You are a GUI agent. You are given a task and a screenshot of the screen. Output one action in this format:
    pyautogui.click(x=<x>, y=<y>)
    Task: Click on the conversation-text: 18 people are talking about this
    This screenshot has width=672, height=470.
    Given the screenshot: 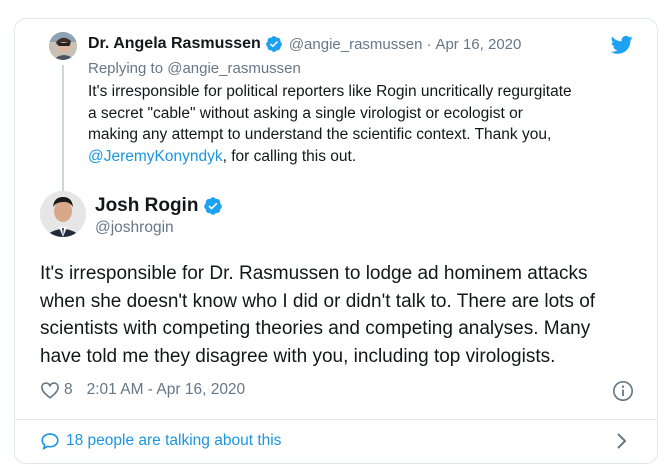 What is the action you would take?
    pyautogui.click(x=173, y=441)
    